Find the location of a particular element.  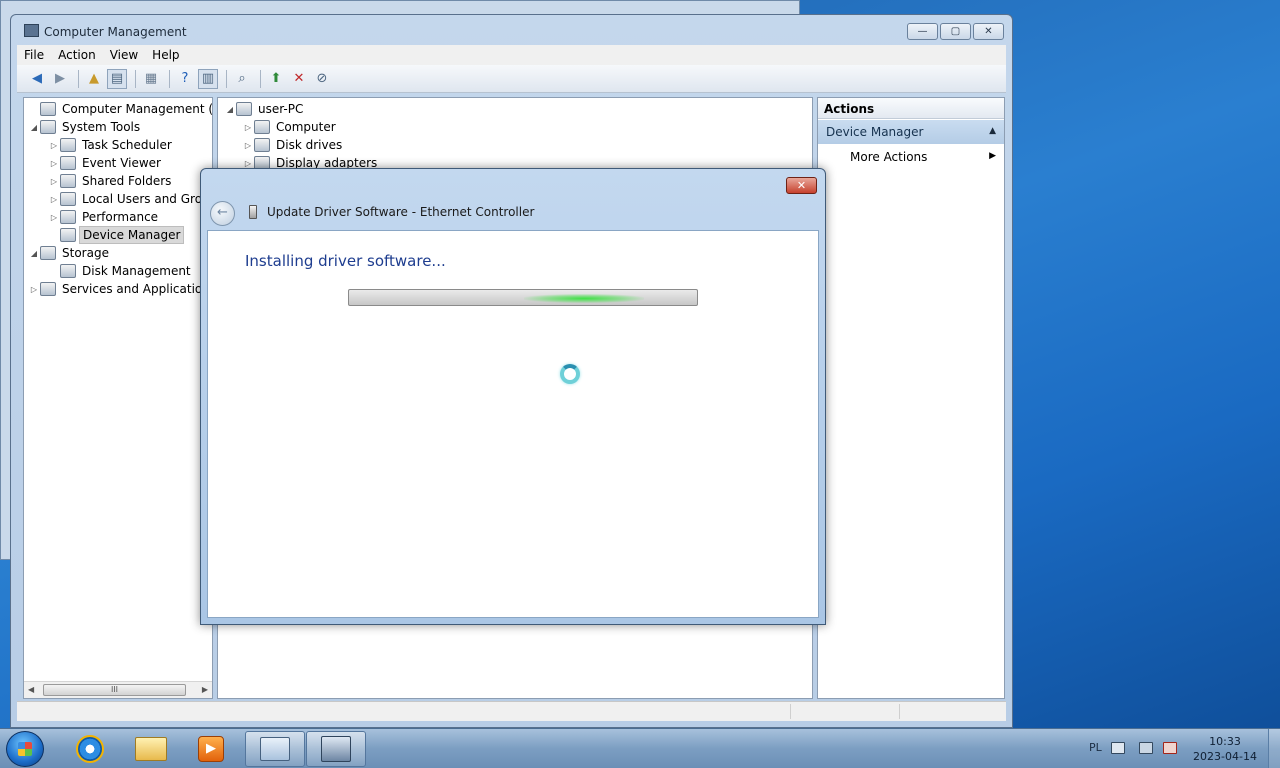

status-divider is located at coordinates (790, 711).